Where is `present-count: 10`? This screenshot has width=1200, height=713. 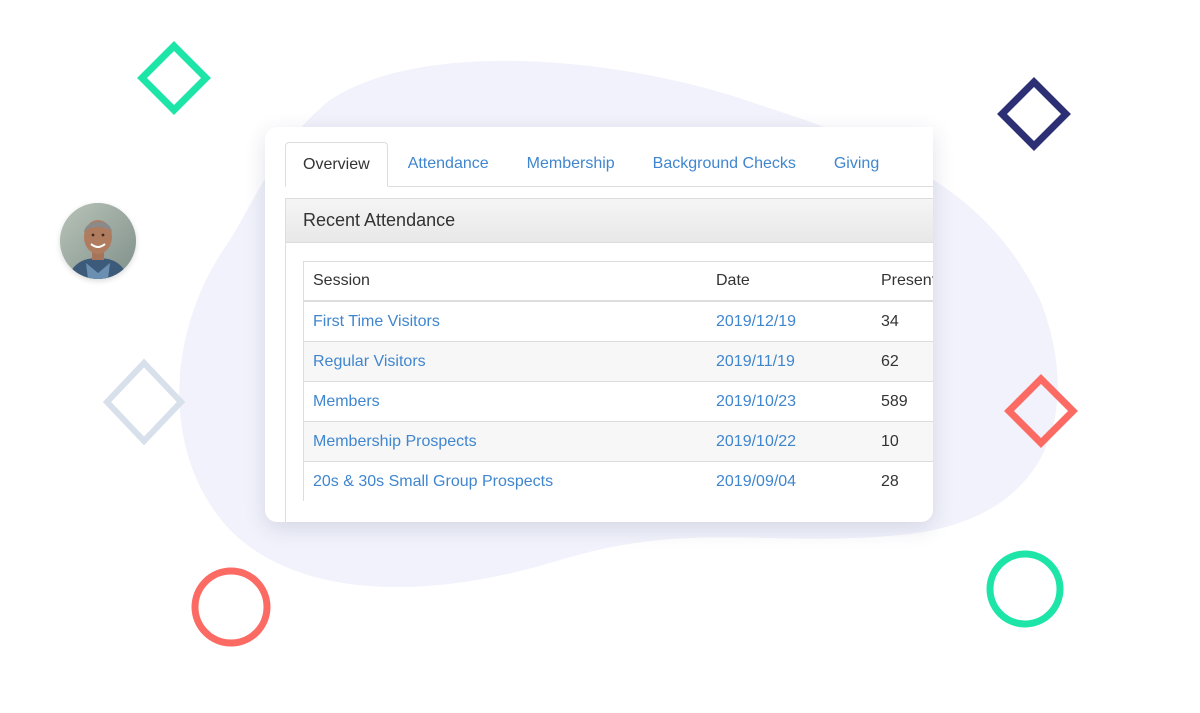 present-count: 10 is located at coordinates (902, 441).